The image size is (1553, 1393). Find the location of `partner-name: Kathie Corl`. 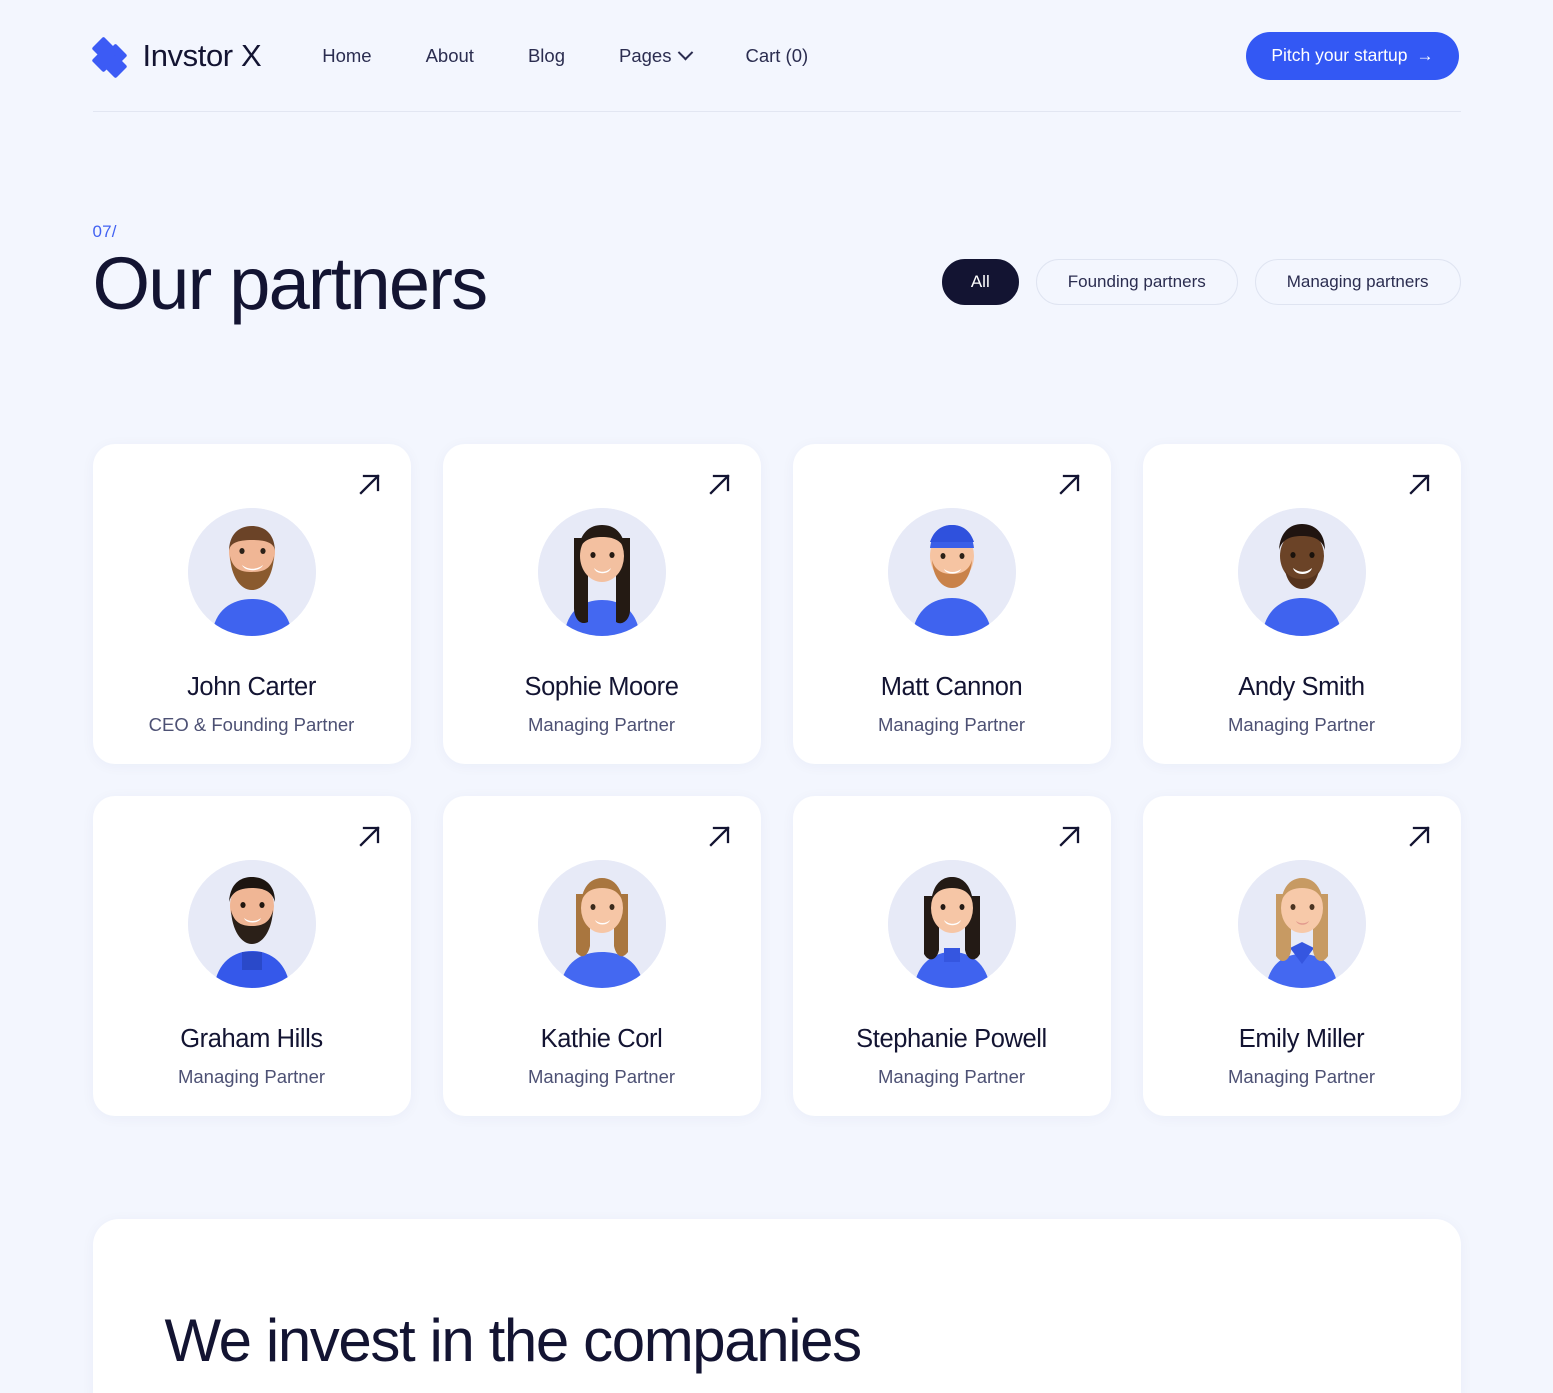

partner-name: Kathie Corl is located at coordinates (601, 1038).